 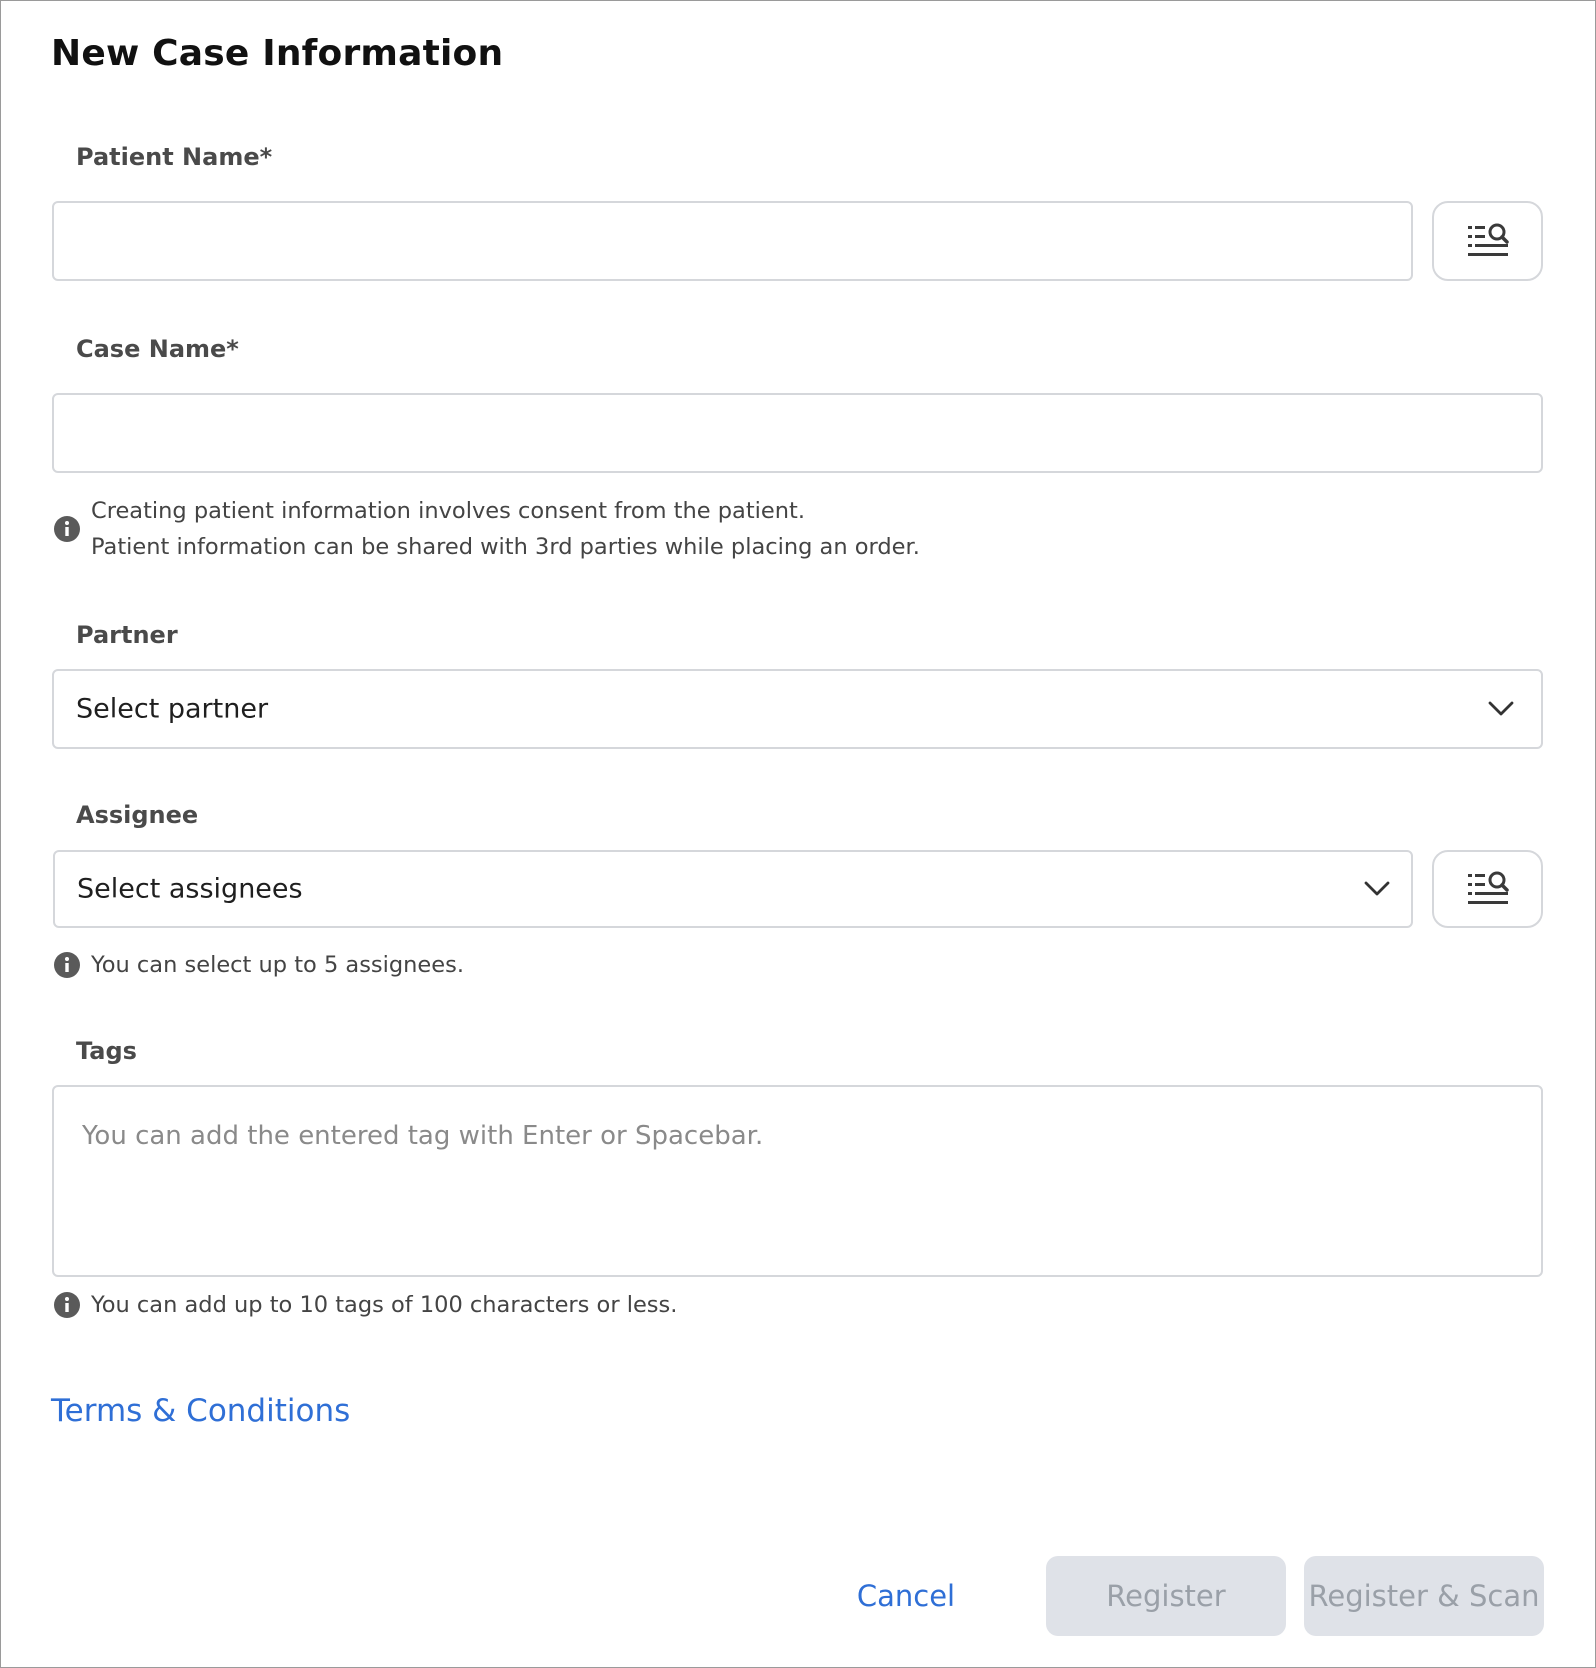 I want to click on assignee-hint: You can select up to 5 assignees., so click(x=453, y=965).